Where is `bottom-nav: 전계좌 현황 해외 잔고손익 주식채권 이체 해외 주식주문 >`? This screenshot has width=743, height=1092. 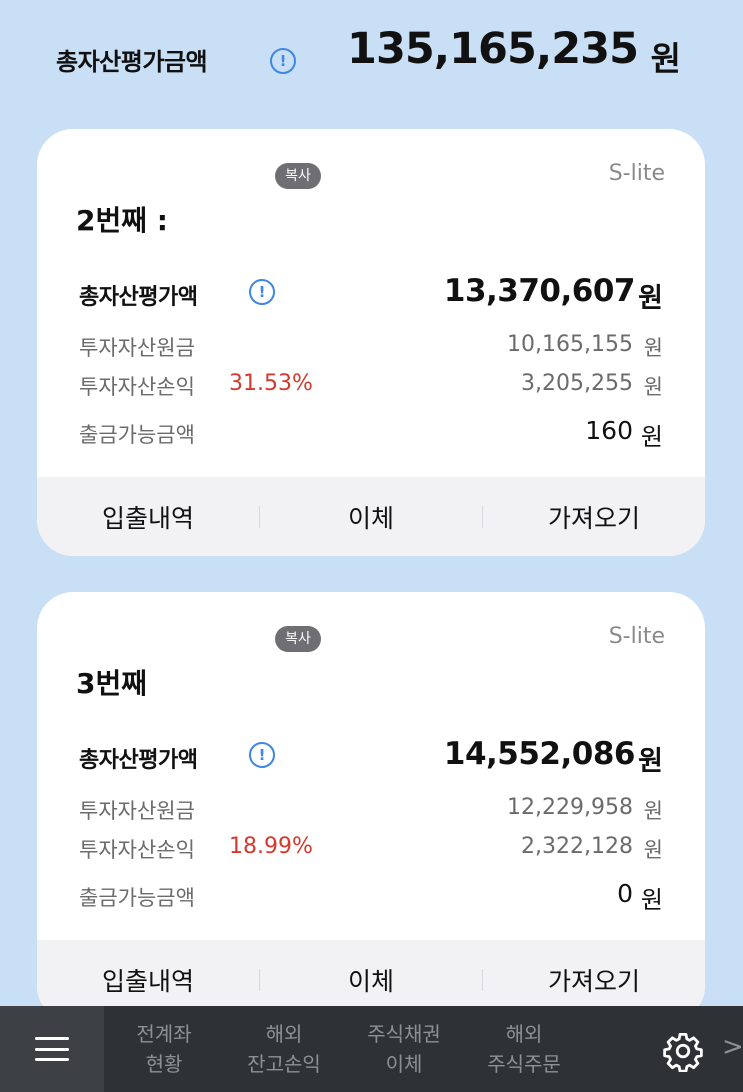
bottom-nav: 전계좌 현황 해외 잔고손익 주식채권 이체 해외 주식주문 > is located at coordinates (371, 1049).